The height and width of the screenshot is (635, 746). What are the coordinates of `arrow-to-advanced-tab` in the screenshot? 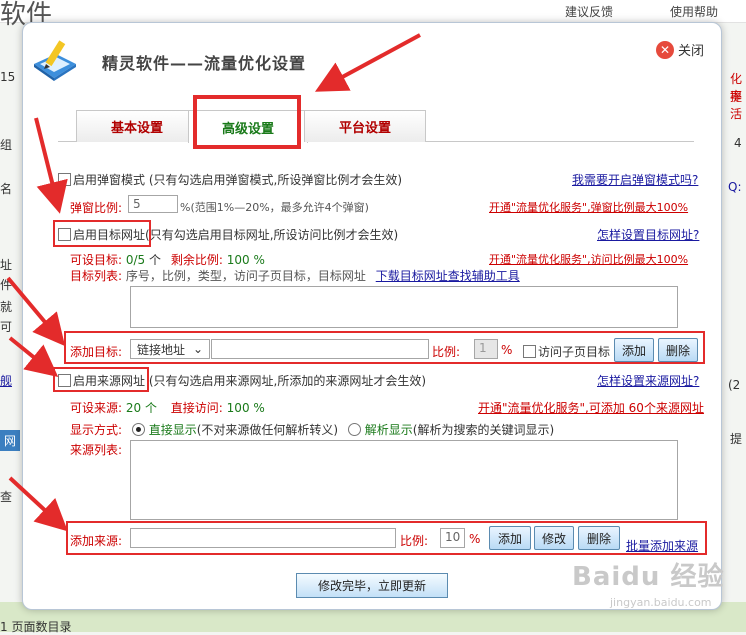 It's located at (367, 62).